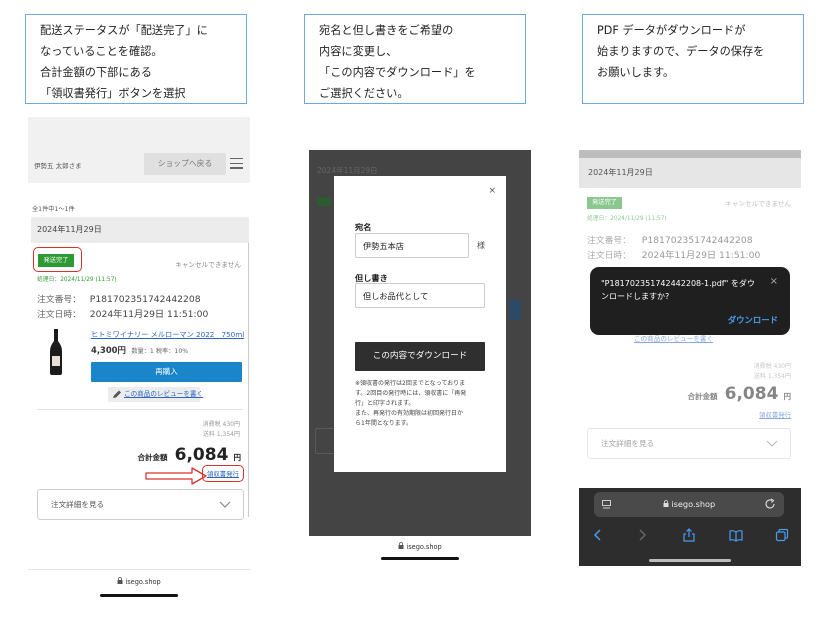 Image resolution: width=840 pixels, height=620 pixels. I want to click on download-button: この内容でダウンロード, so click(420, 356).